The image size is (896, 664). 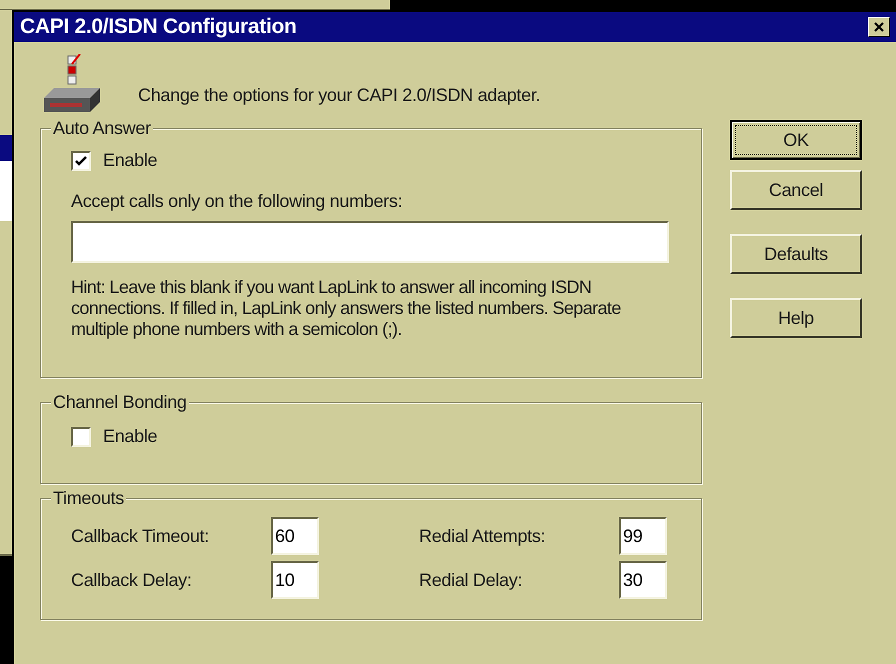 I want to click on close-icon, so click(x=879, y=27).